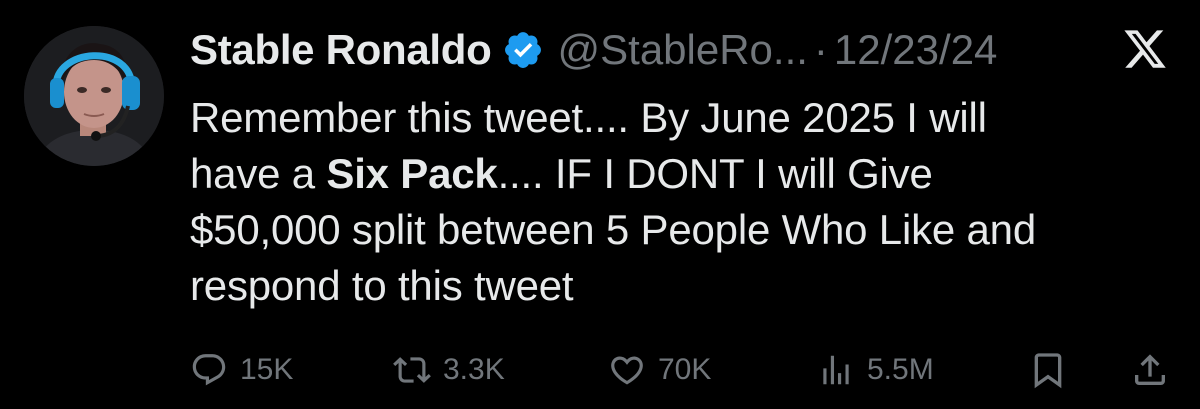 This screenshot has height=409, width=1200. I want to click on x-logo-icon, so click(1145, 49).